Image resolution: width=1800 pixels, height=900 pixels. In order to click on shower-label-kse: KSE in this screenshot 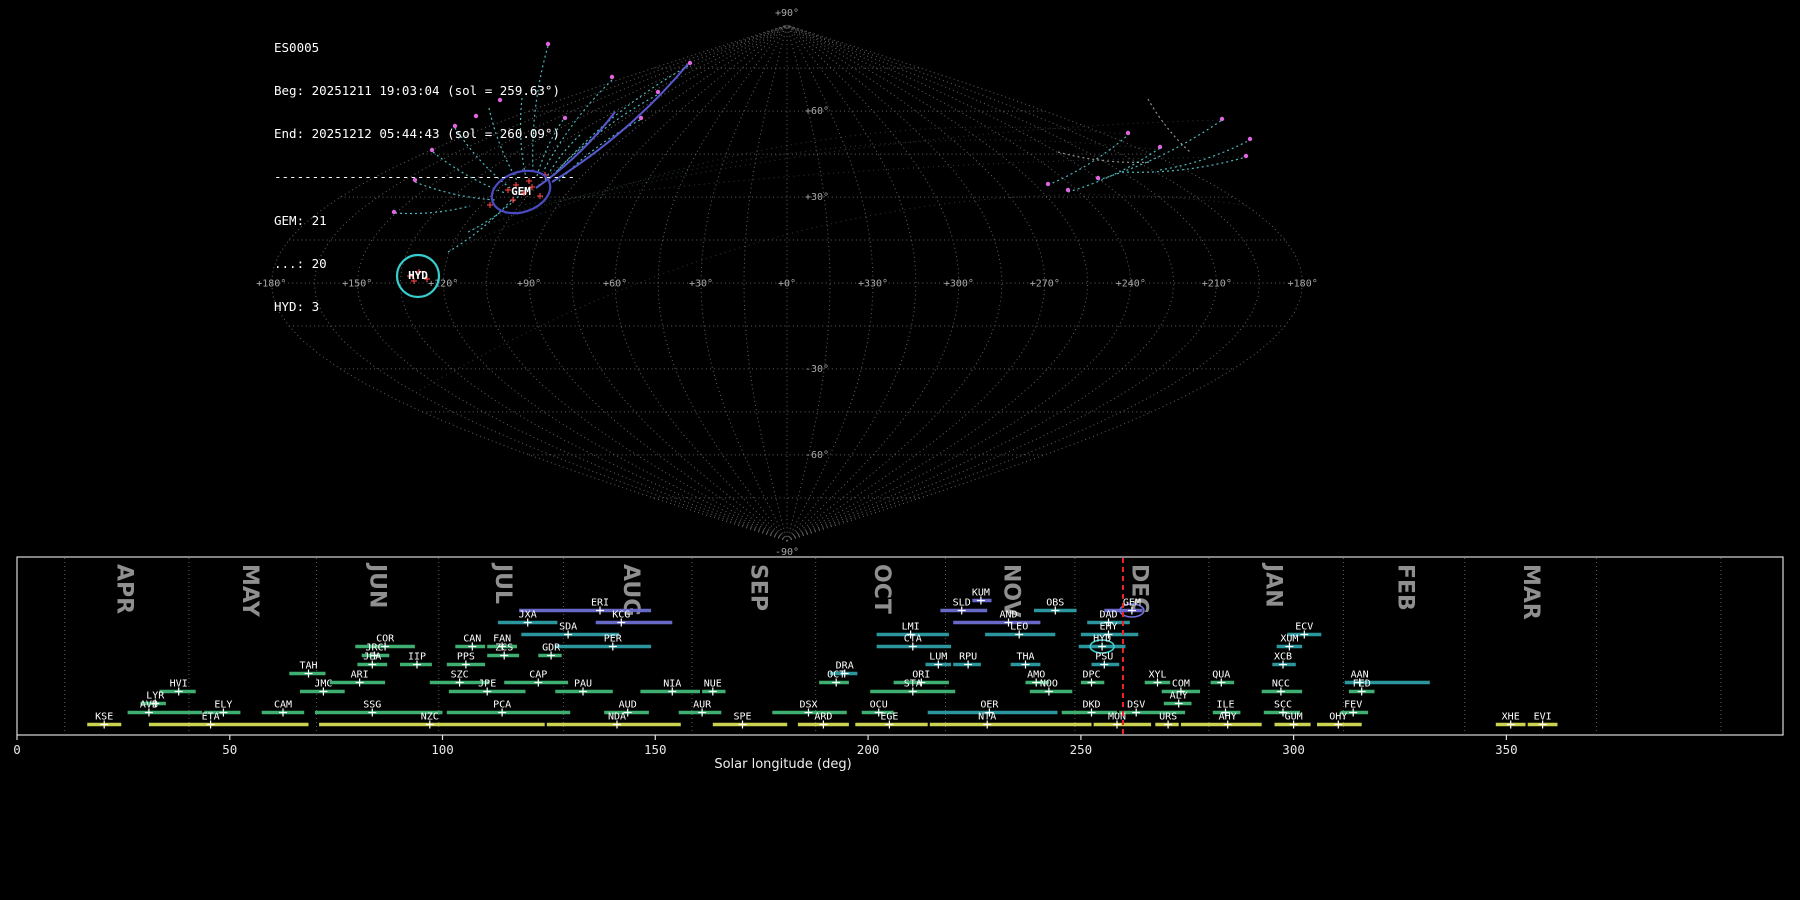, I will do `click(104, 717)`.